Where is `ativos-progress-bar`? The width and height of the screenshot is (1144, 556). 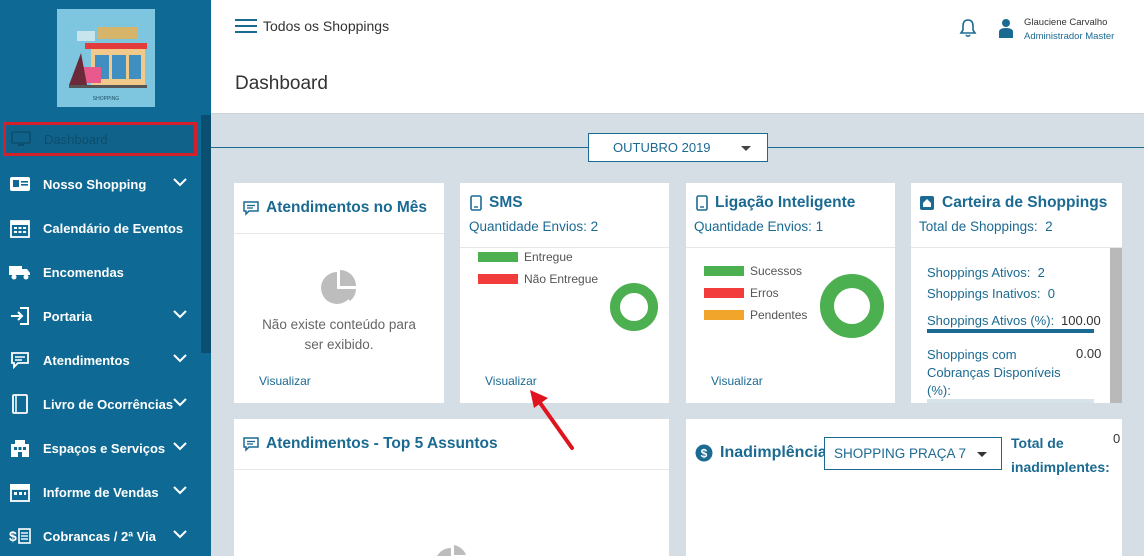
ativos-progress-bar is located at coordinates (1010, 331).